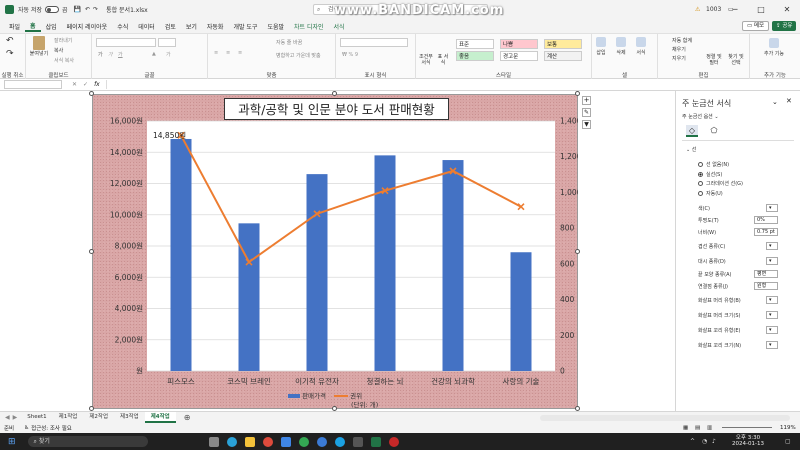  Describe the element at coordinates (563, 44) in the screenshot. I see `style-neutral-1: 보통` at that location.